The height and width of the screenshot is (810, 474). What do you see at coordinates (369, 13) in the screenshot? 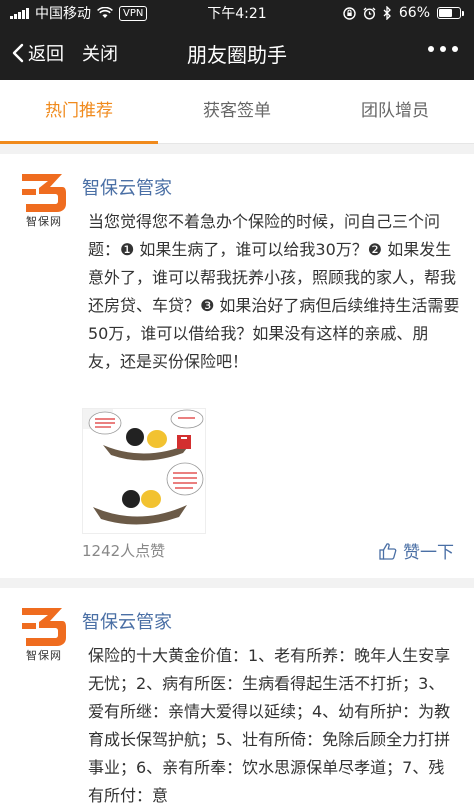
I see `alarm-icon` at bounding box center [369, 13].